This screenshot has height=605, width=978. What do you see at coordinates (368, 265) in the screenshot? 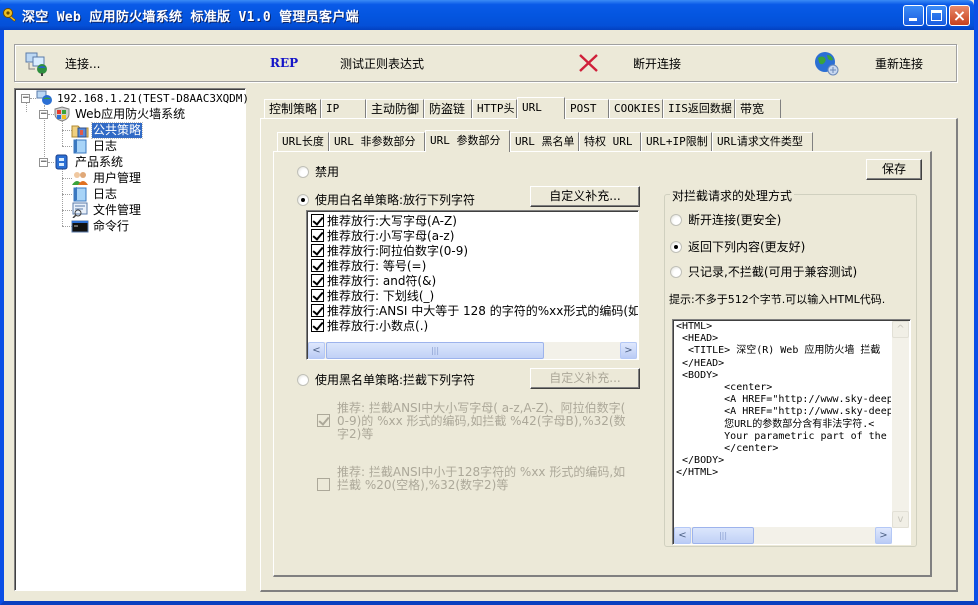
I see `whitelist-item: 推荐放行: 等号(=)` at bounding box center [368, 265].